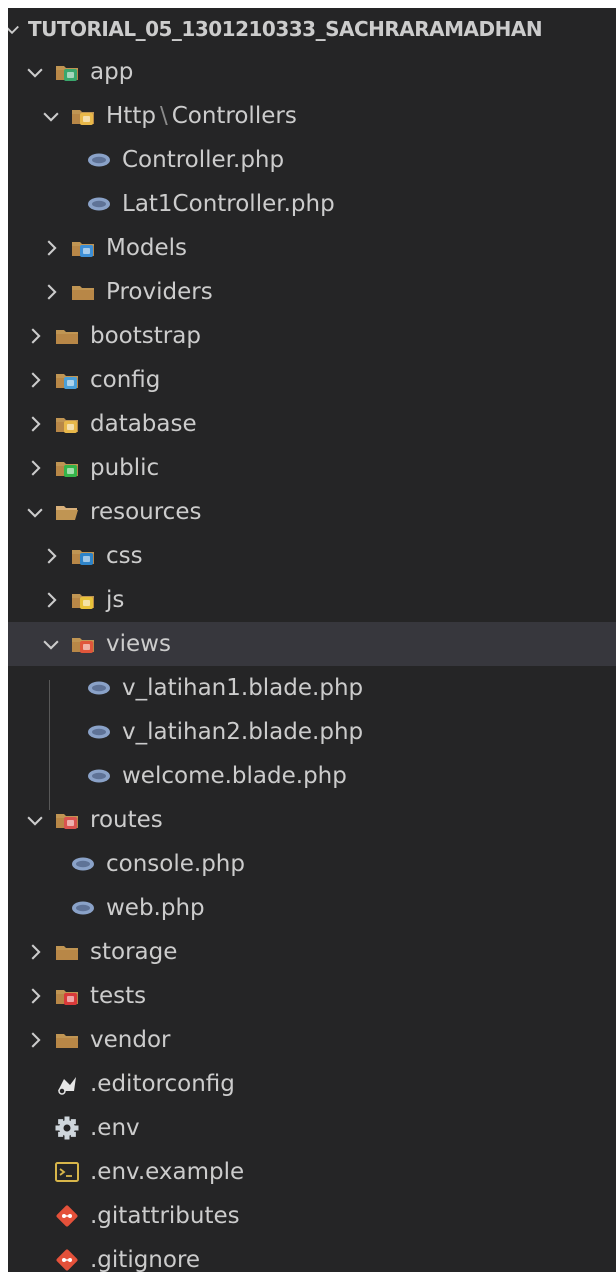 The height and width of the screenshot is (1272, 616). I want to click on tree-folder-tests: tests, so click(312, 996).